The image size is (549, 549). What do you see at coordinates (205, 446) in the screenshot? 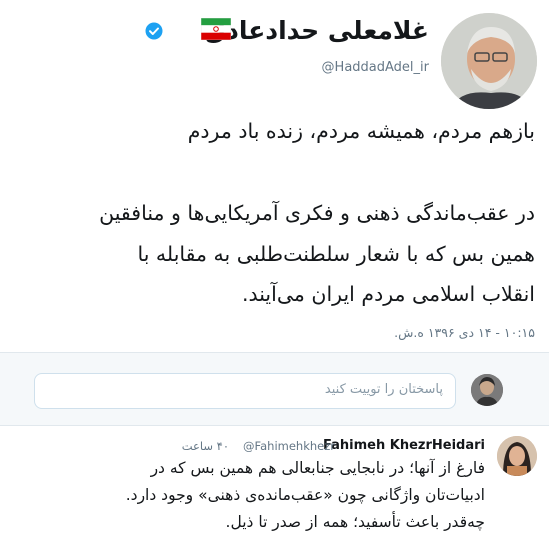
I see `reply-time: ۴۰ ساعت` at bounding box center [205, 446].